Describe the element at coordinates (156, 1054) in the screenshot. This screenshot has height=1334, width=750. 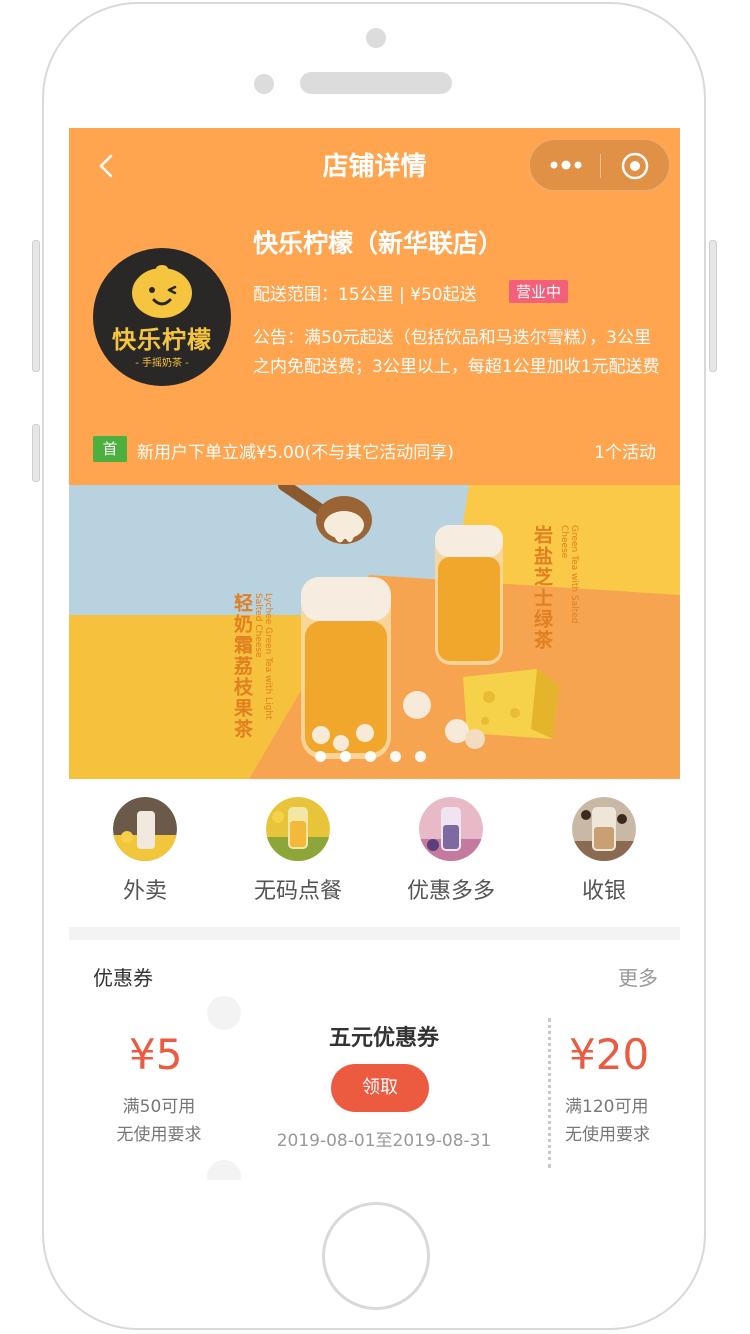
I see `coupon-left-amount: ¥5` at that location.